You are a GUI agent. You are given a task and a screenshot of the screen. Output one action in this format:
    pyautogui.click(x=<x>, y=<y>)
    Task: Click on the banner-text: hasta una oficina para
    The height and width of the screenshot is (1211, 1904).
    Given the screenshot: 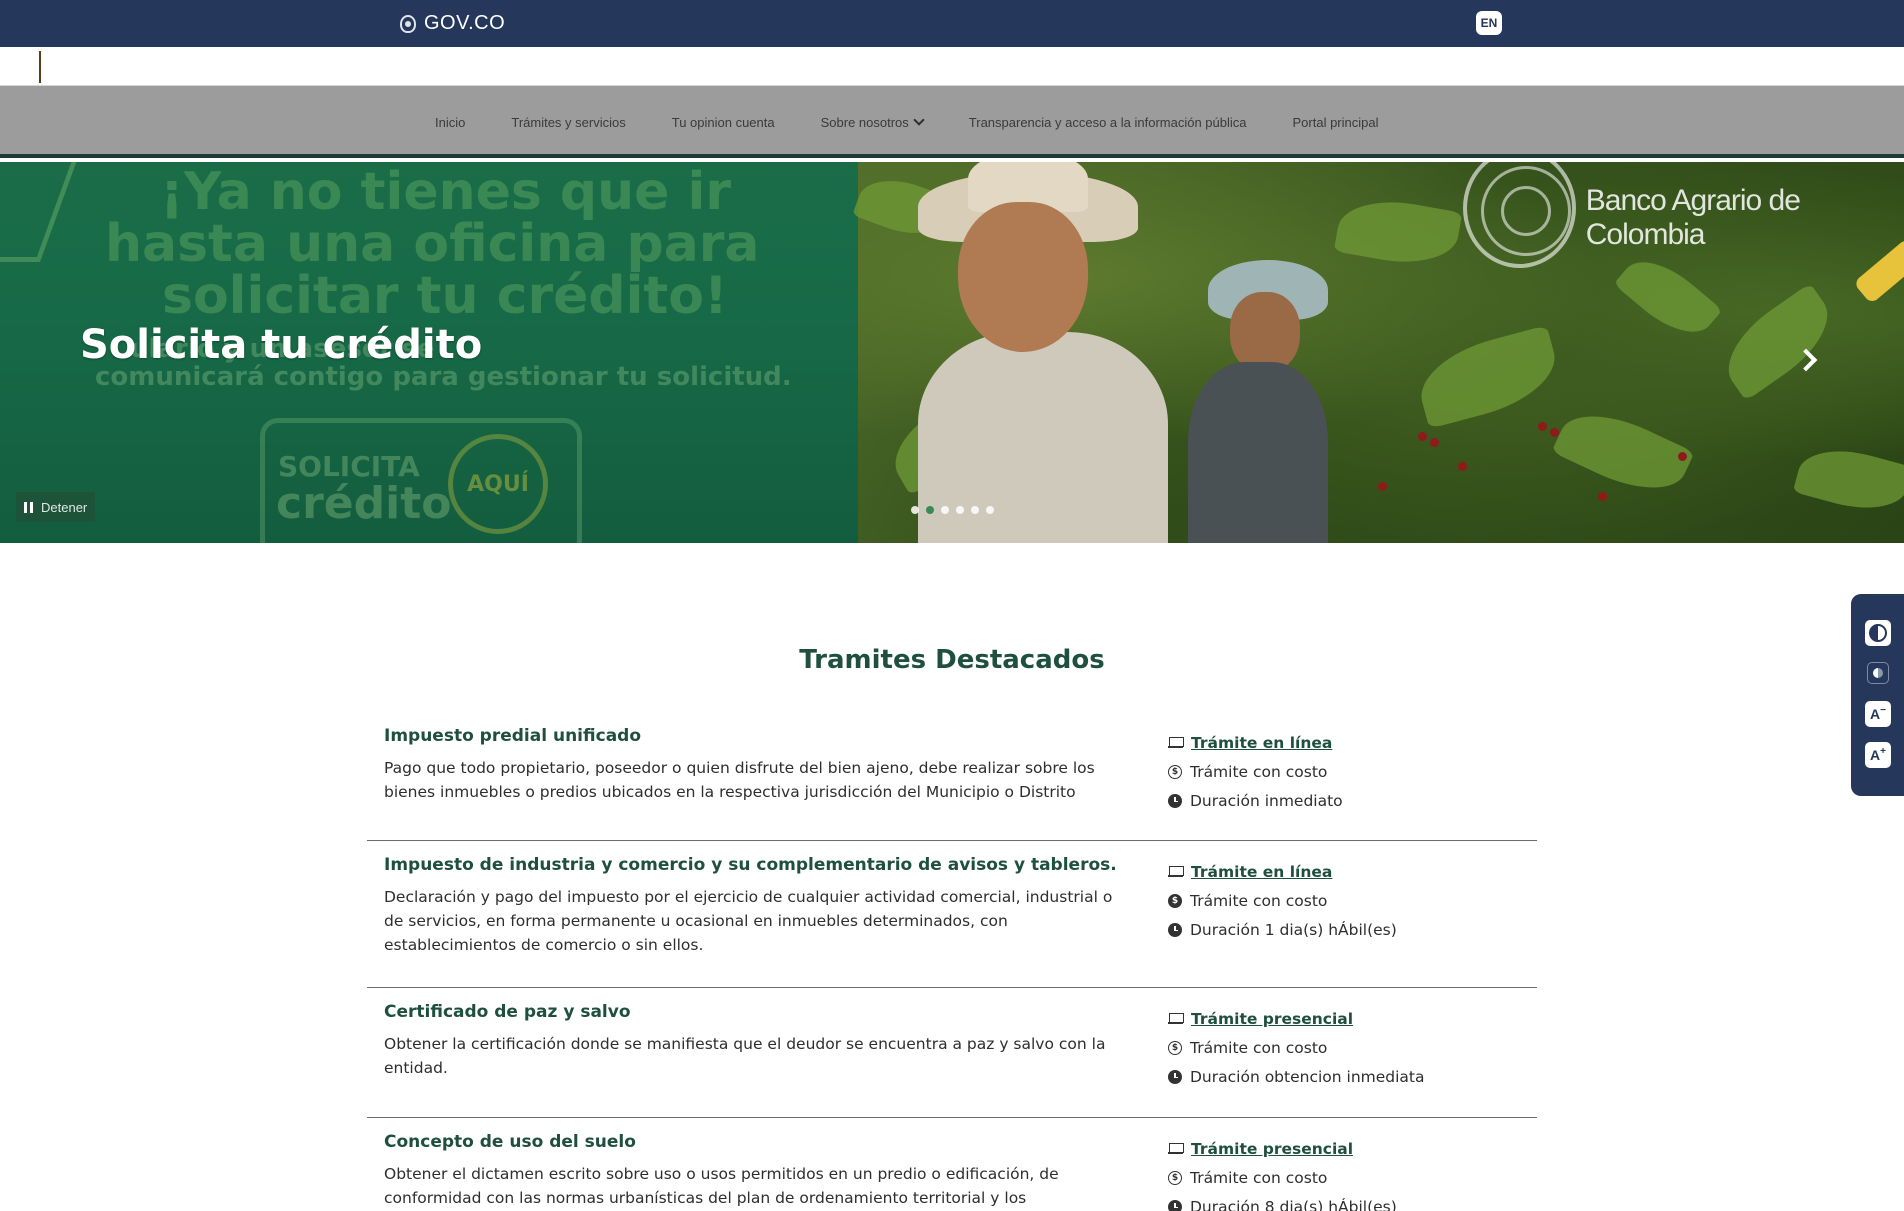 What is the action you would take?
    pyautogui.click(x=432, y=244)
    